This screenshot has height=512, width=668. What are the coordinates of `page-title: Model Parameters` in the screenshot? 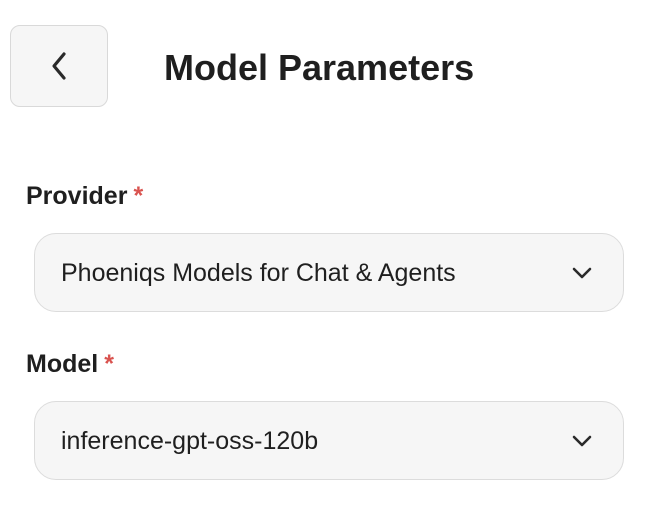 It's located at (319, 67).